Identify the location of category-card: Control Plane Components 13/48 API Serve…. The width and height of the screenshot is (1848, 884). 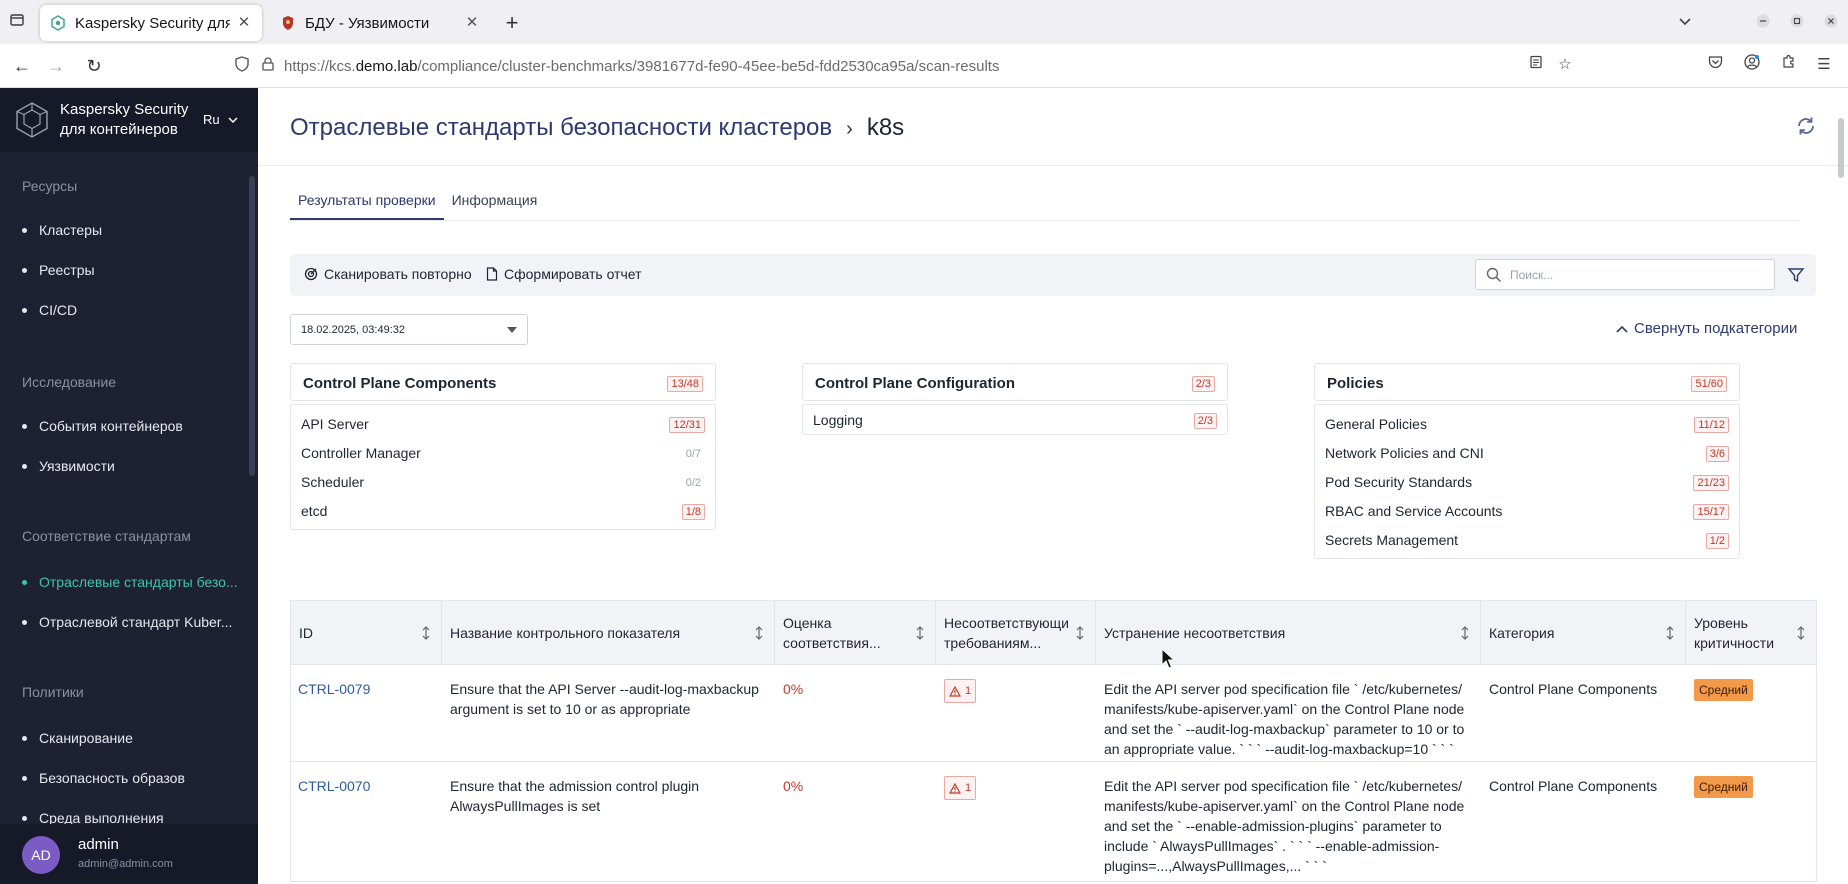
(503, 446).